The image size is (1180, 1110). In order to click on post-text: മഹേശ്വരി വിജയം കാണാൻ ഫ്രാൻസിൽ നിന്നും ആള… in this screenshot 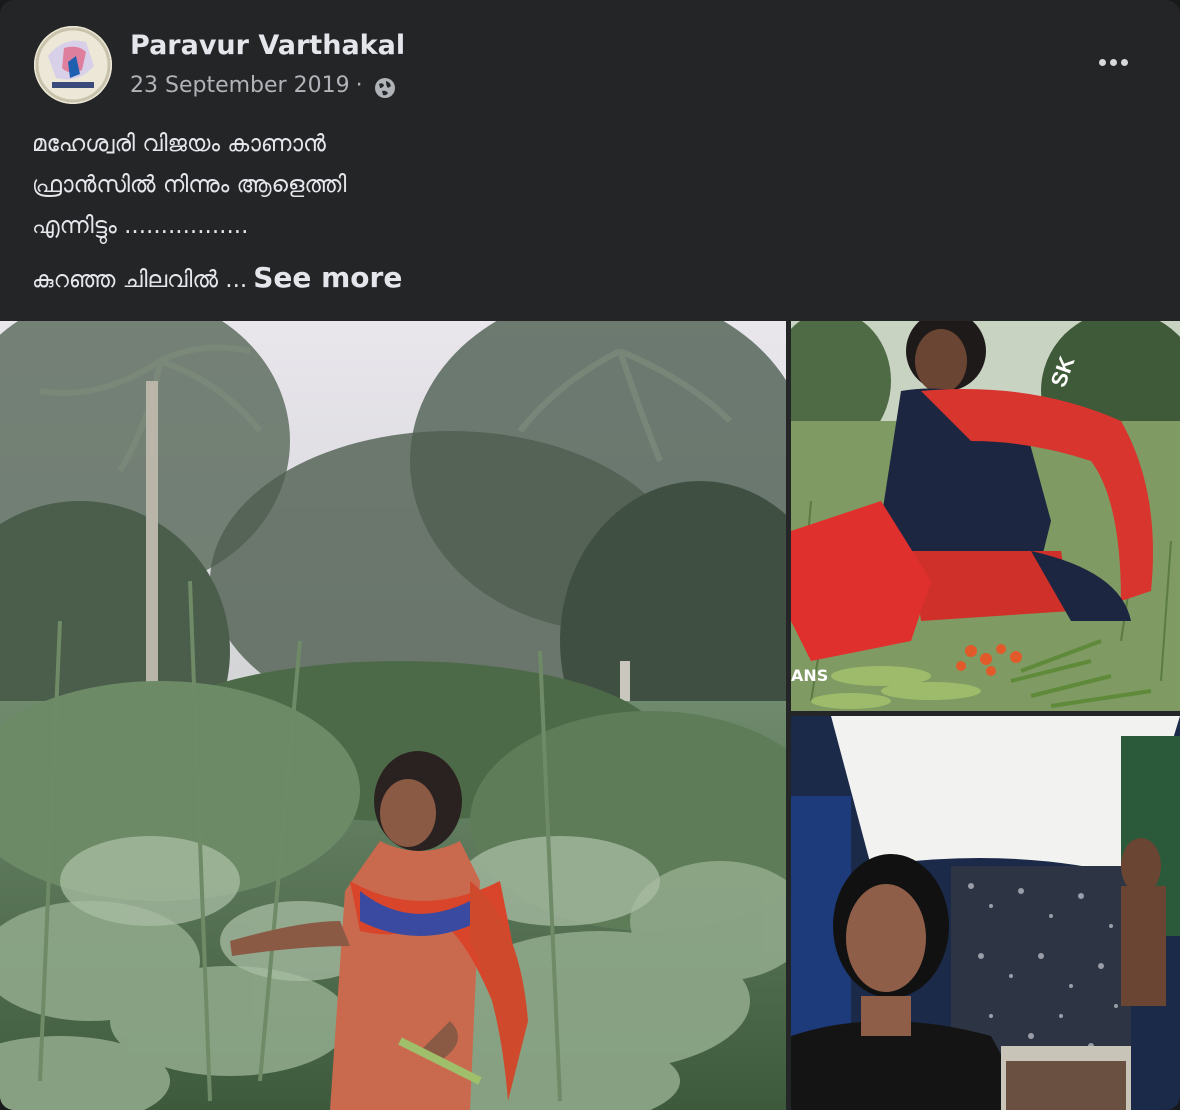, I will do `click(582, 212)`.